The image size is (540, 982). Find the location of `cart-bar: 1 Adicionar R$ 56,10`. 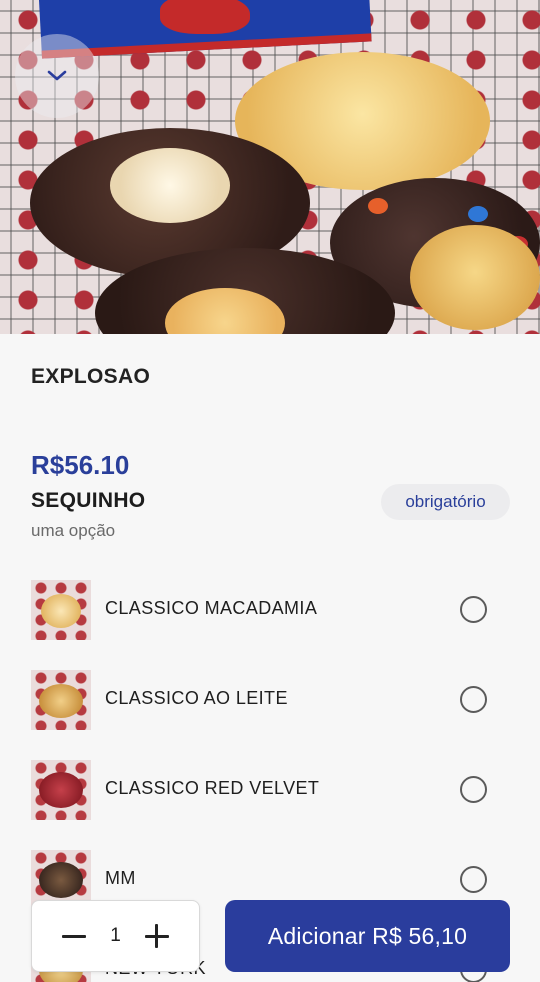

cart-bar: 1 Adicionar R$ 56,10 is located at coordinates (270, 936).